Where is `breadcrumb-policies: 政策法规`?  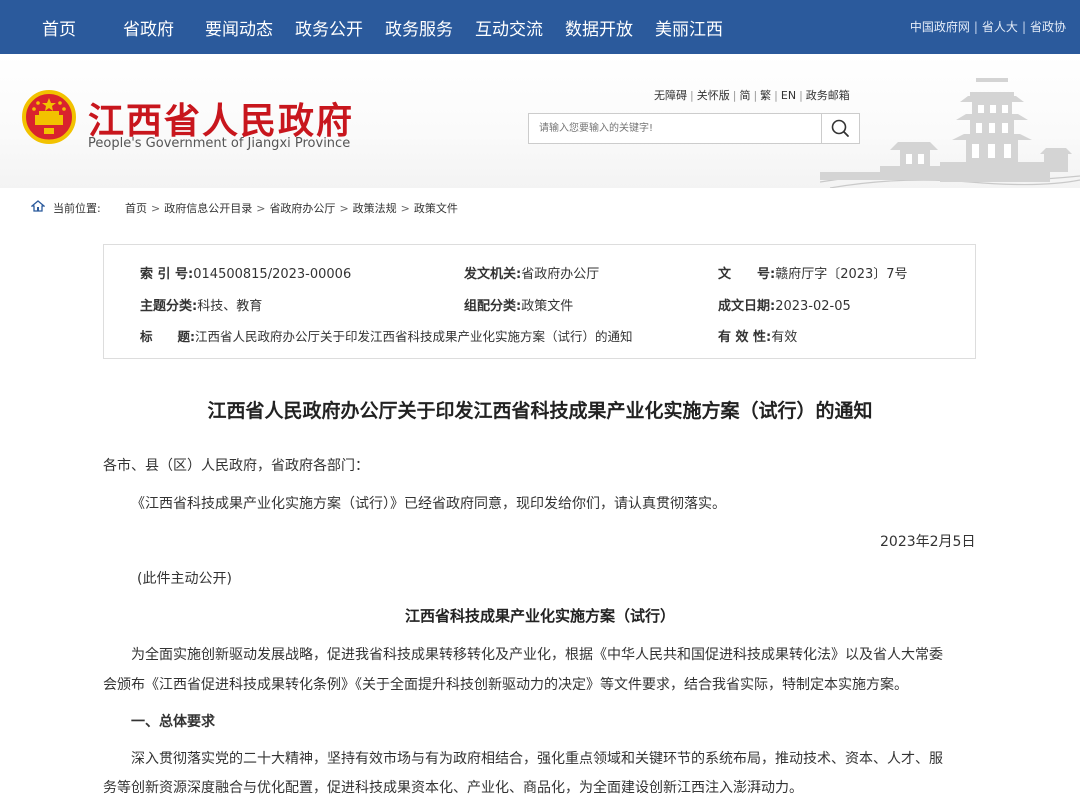
breadcrumb-policies: 政策法规 is located at coordinates (375, 208).